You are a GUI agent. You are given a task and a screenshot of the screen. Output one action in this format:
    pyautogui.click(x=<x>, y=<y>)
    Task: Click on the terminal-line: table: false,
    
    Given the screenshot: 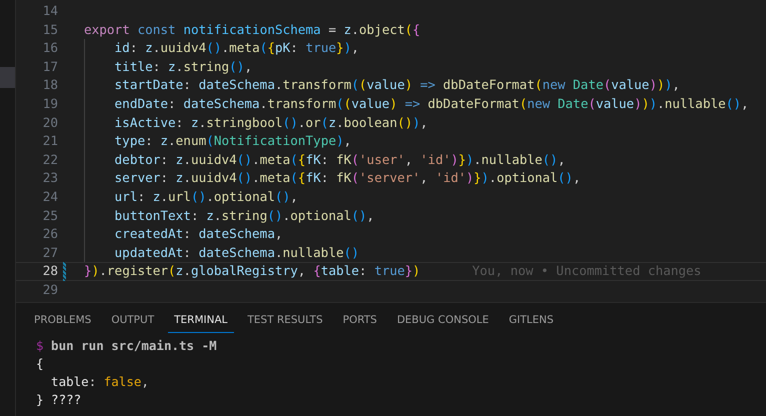 What is the action you would take?
    pyautogui.click(x=100, y=382)
    